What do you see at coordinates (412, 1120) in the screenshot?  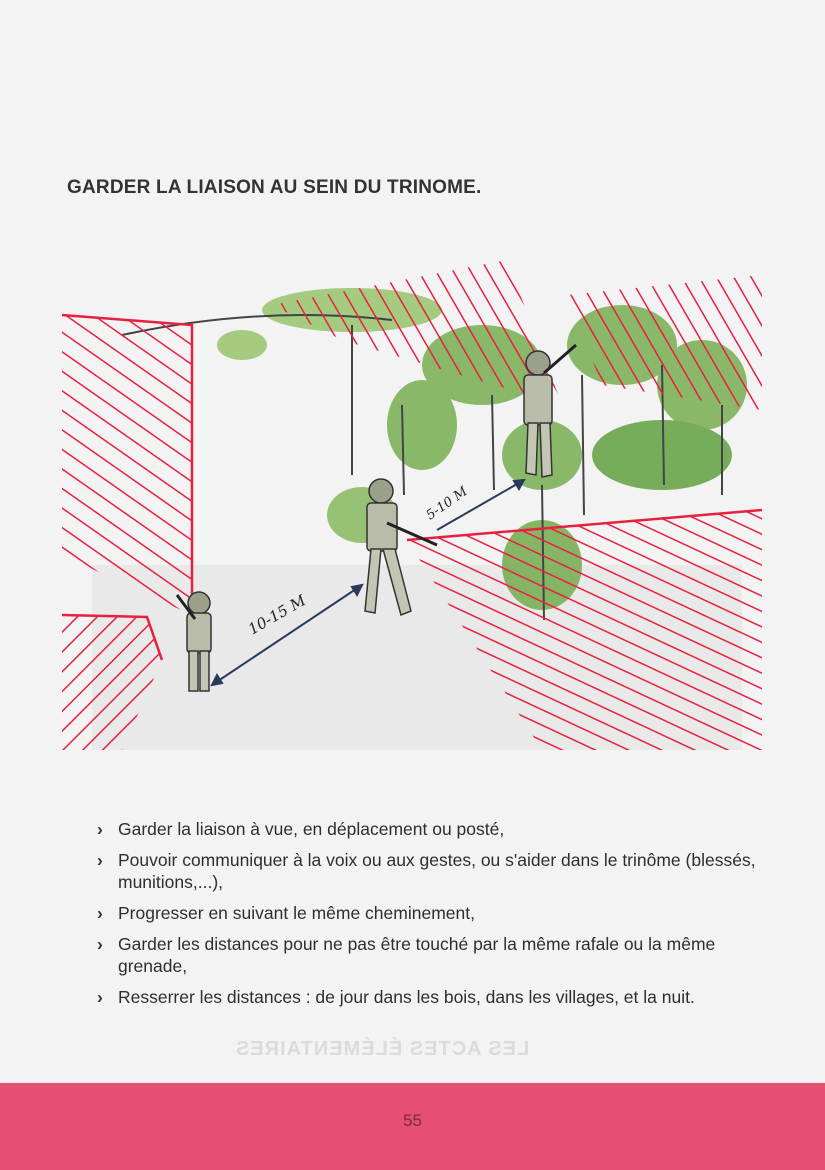 I see `page-number: 55` at bounding box center [412, 1120].